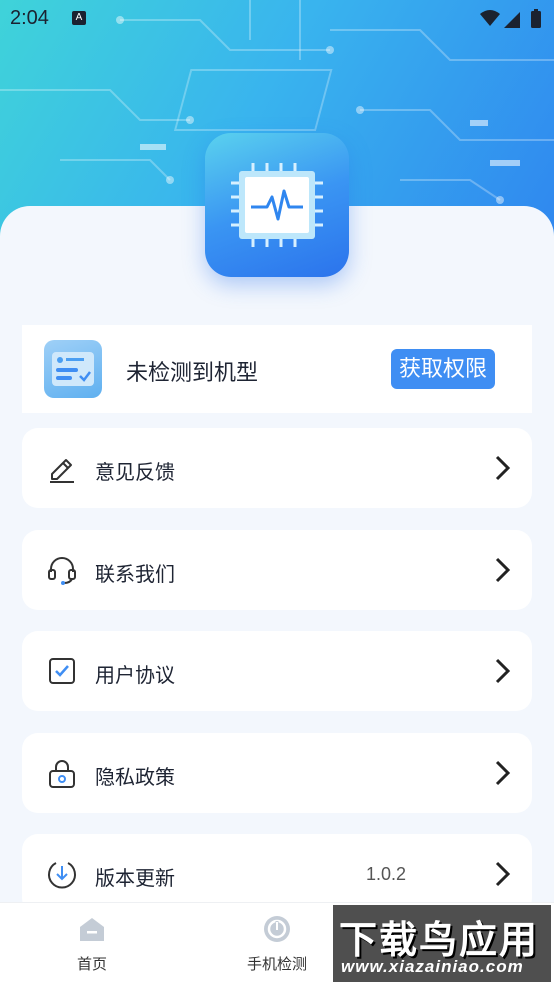 This screenshot has width=554, height=984. What do you see at coordinates (62, 774) in the screenshot?
I see `lock-icon` at bounding box center [62, 774].